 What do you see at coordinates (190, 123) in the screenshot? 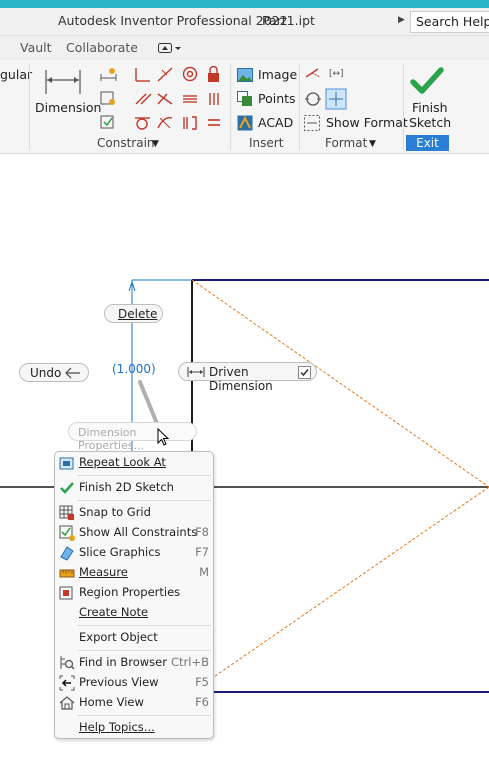
I see `symmetric-constraint-icon` at bounding box center [190, 123].